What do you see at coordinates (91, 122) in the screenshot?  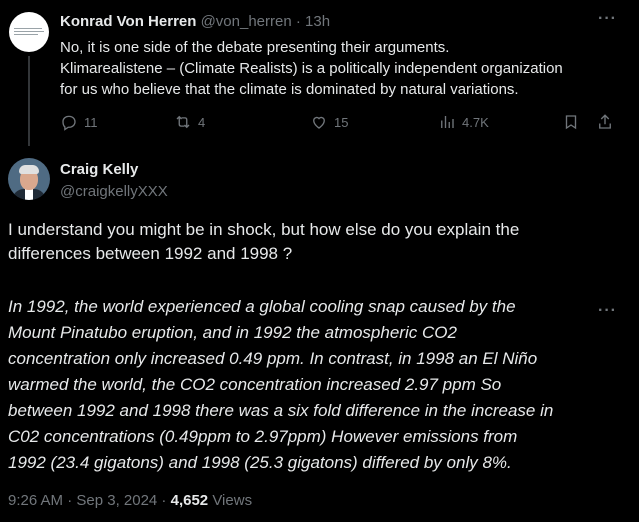 I see `reply-count: 11` at bounding box center [91, 122].